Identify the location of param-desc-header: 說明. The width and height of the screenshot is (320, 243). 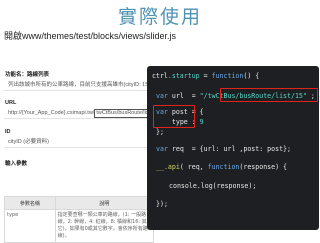
(104, 203).